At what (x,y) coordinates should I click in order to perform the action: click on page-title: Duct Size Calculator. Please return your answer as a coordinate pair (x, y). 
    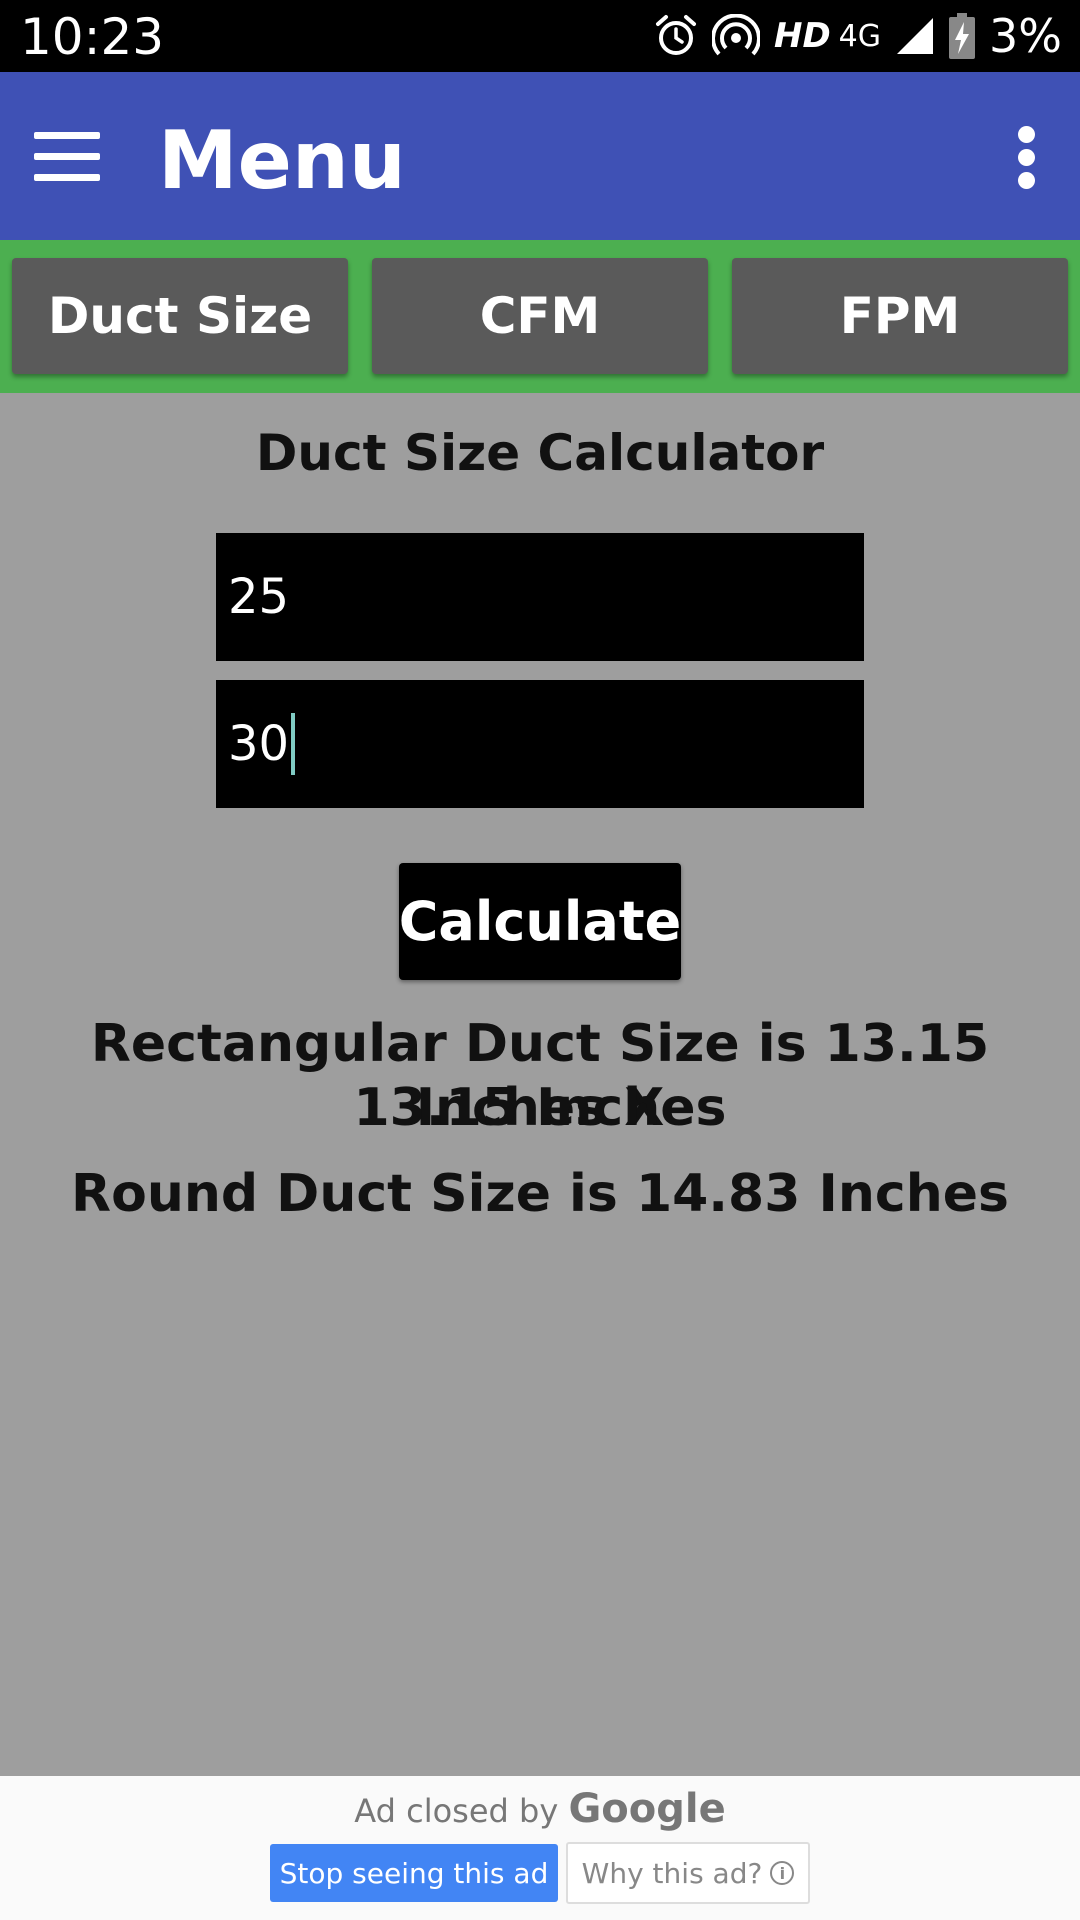
    Looking at the image, I should click on (540, 453).